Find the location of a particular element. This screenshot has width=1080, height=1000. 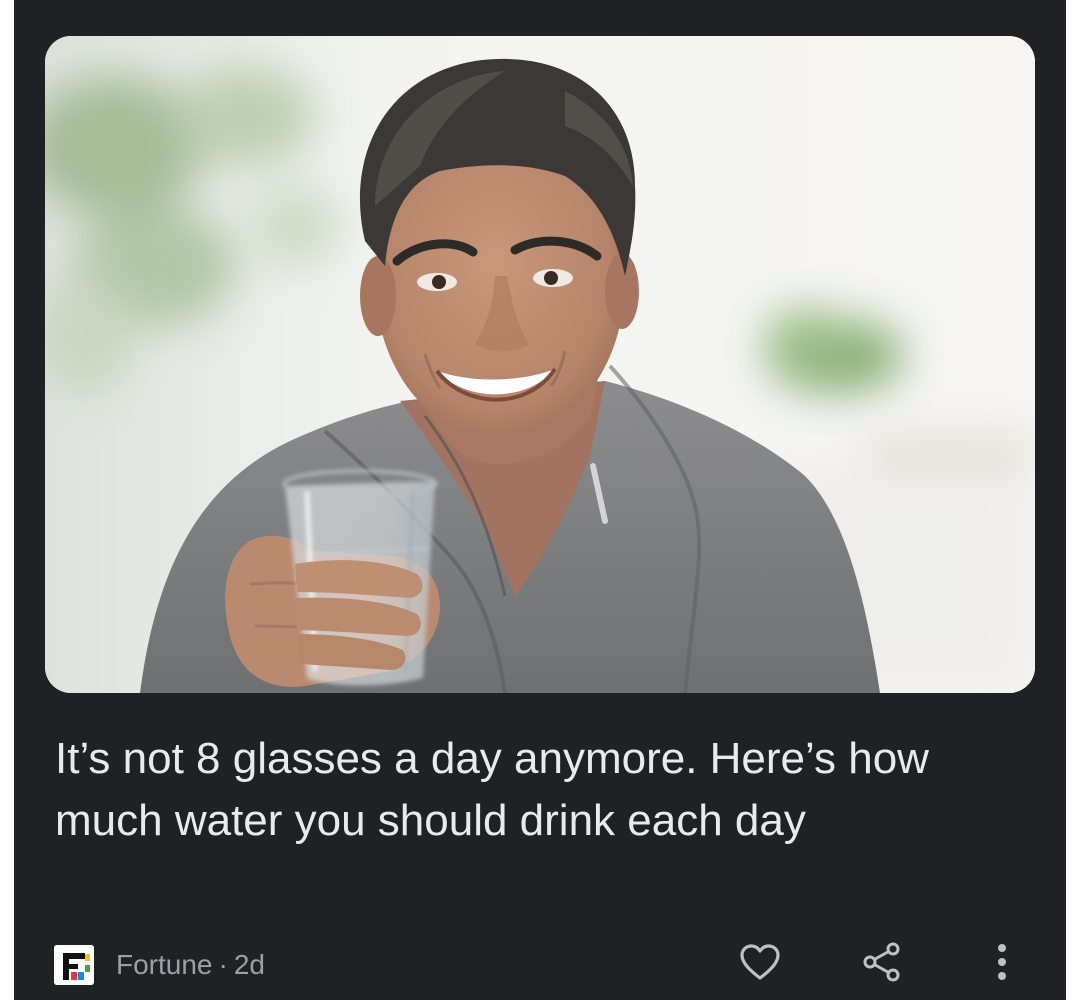

share-icon is located at coordinates (882, 964).